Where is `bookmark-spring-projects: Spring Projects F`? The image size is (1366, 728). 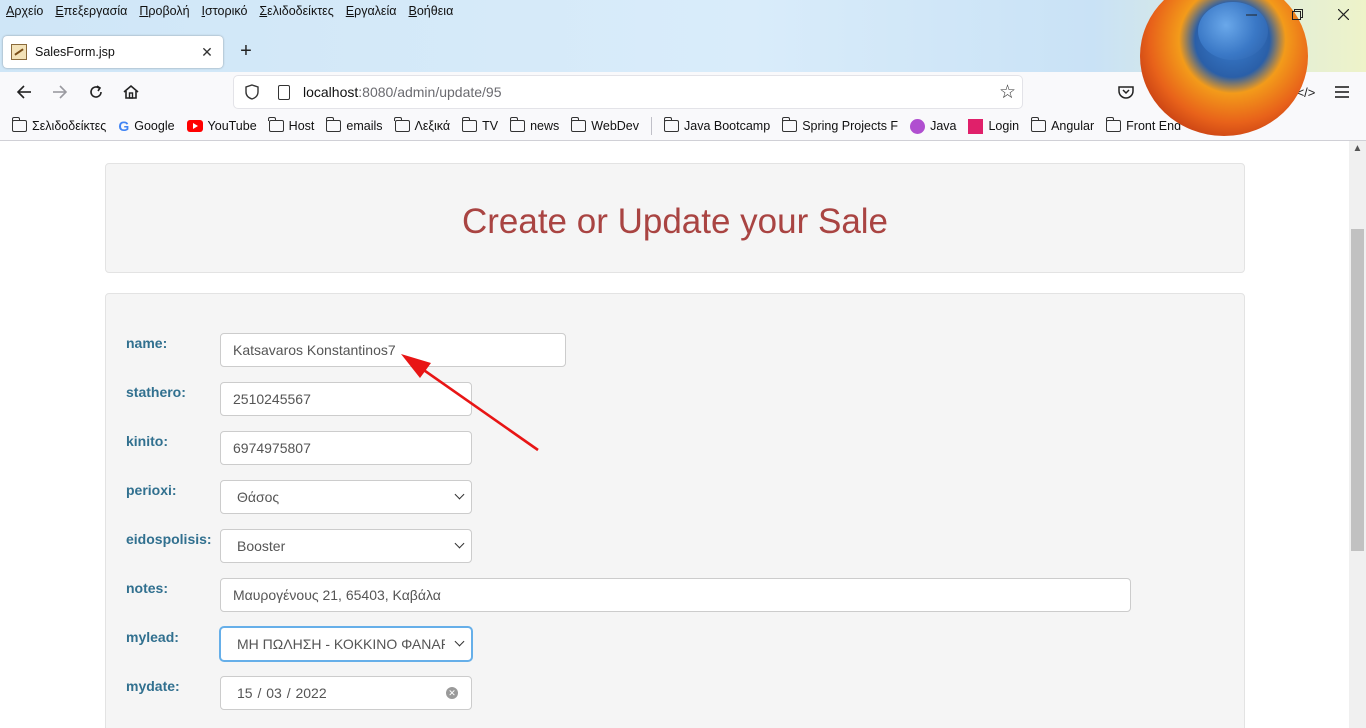
bookmark-spring-projects: Spring Projects F is located at coordinates (840, 125).